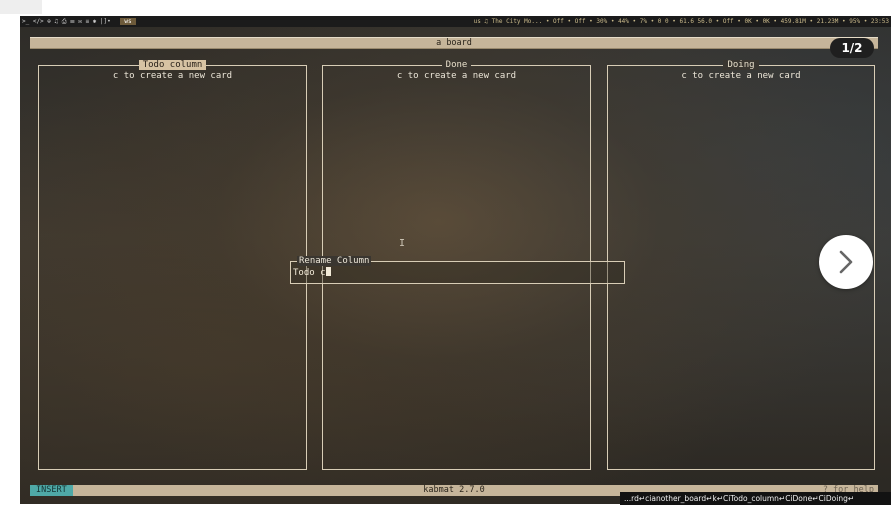 This screenshot has height=511, width=891. Describe the element at coordinates (128, 21) in the screenshot. I see `active-workspace: ws` at that location.